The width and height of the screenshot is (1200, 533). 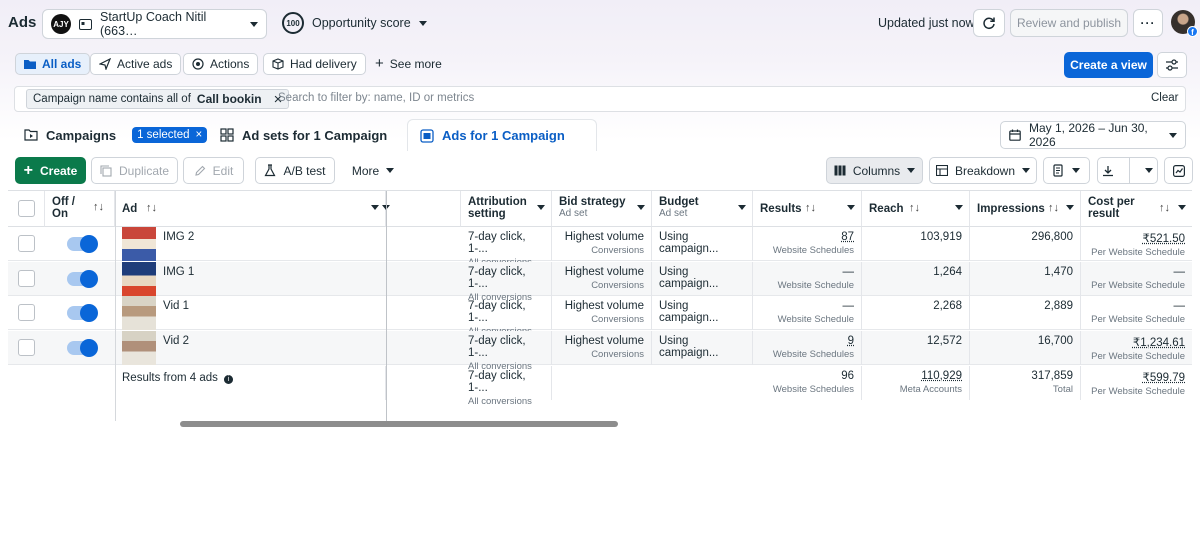 I want to click on ab-test-button: A/B test, so click(x=295, y=170).